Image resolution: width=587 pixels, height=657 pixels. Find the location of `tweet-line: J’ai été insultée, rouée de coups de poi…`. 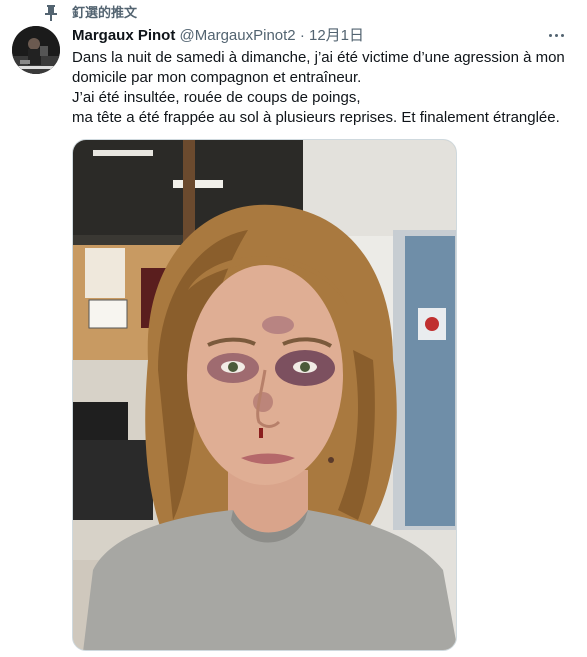

tweet-line: J’ai été insultée, rouée de coups de poi… is located at coordinates (216, 97).